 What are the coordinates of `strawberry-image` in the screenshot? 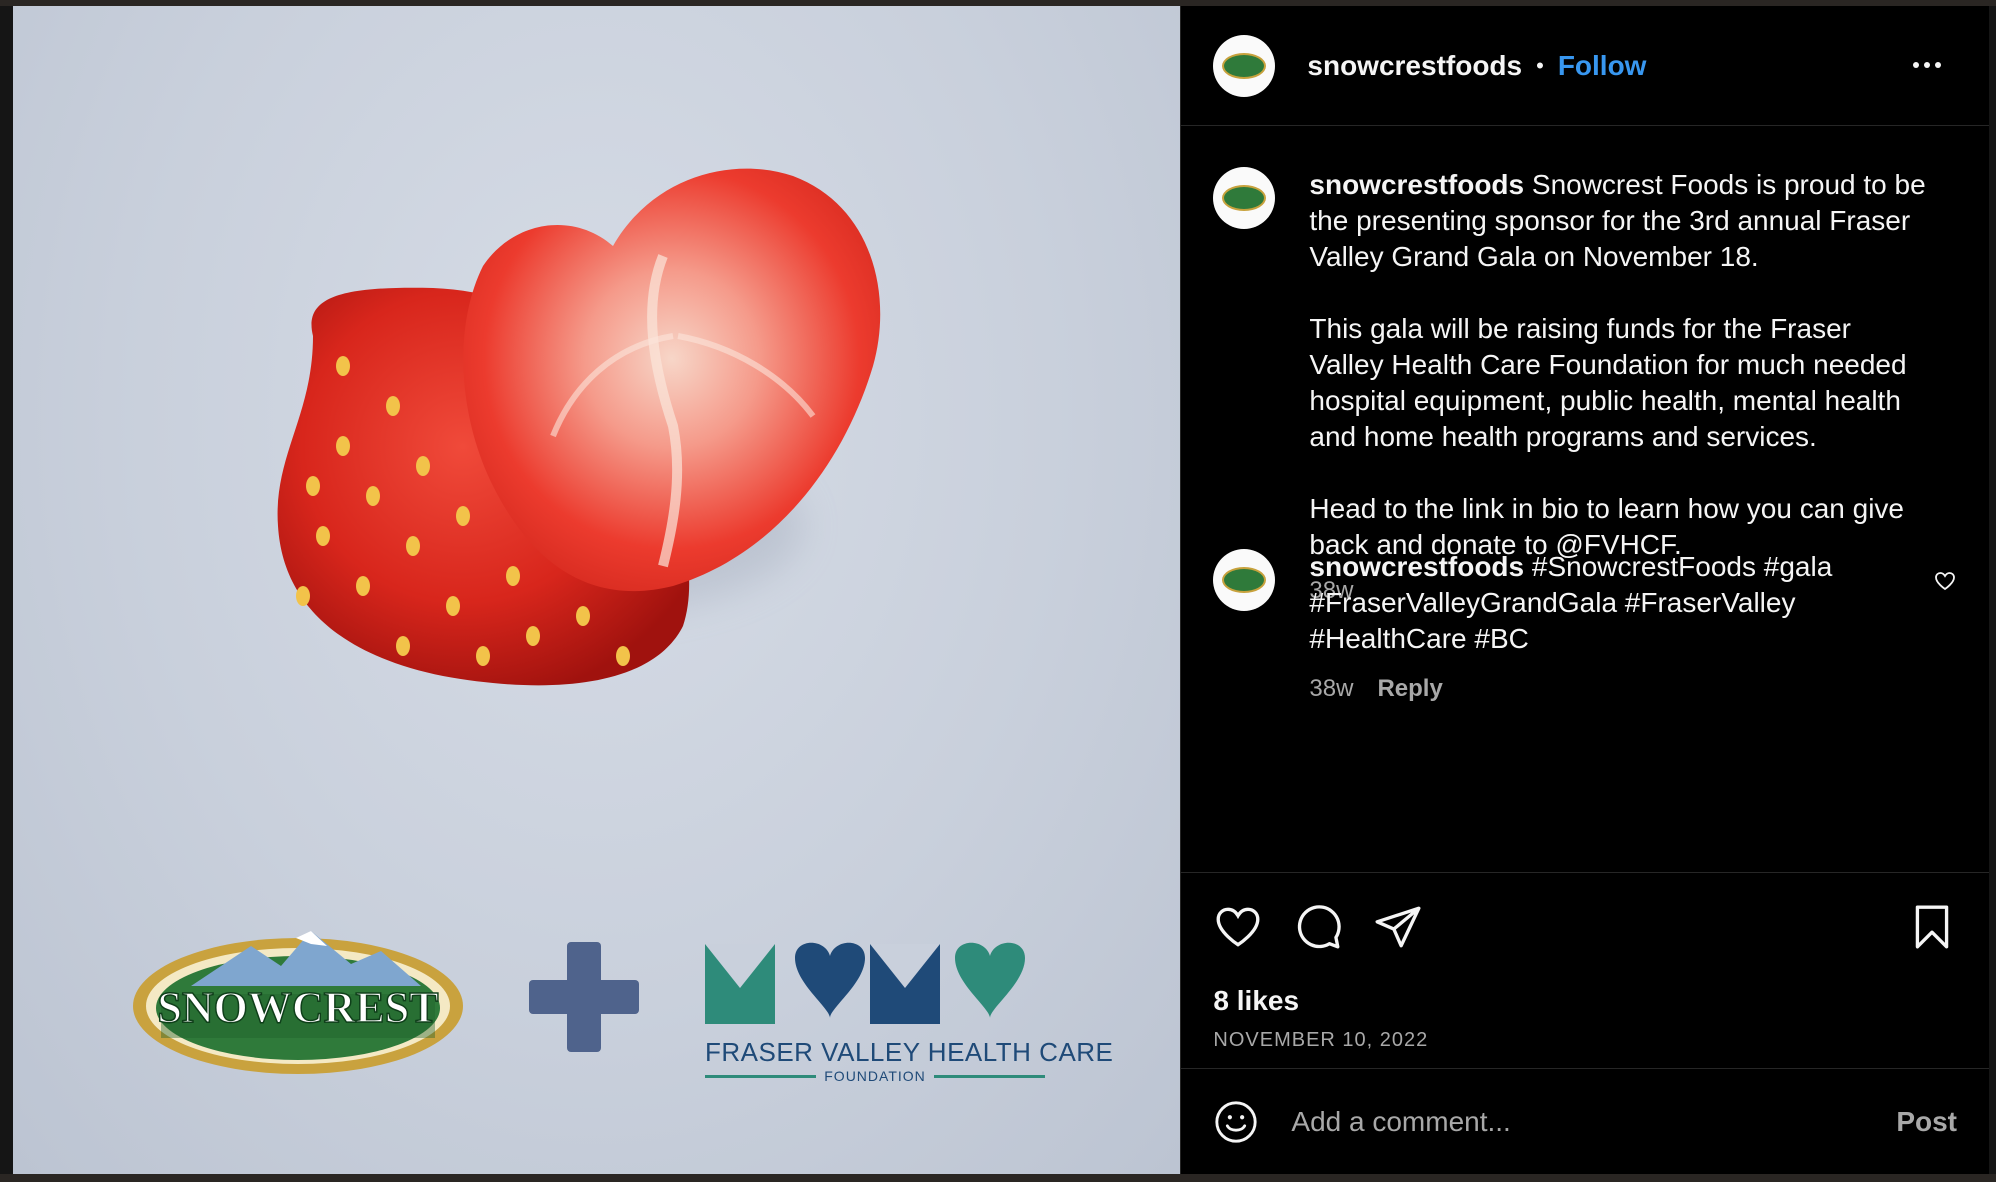 It's located at (579, 427).